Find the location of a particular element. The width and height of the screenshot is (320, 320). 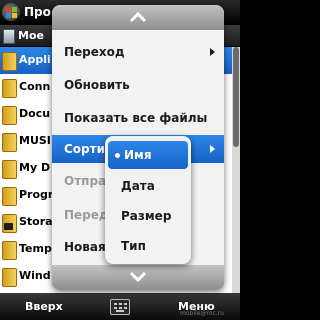

list-item-label: Stora is located at coordinates (36, 221).